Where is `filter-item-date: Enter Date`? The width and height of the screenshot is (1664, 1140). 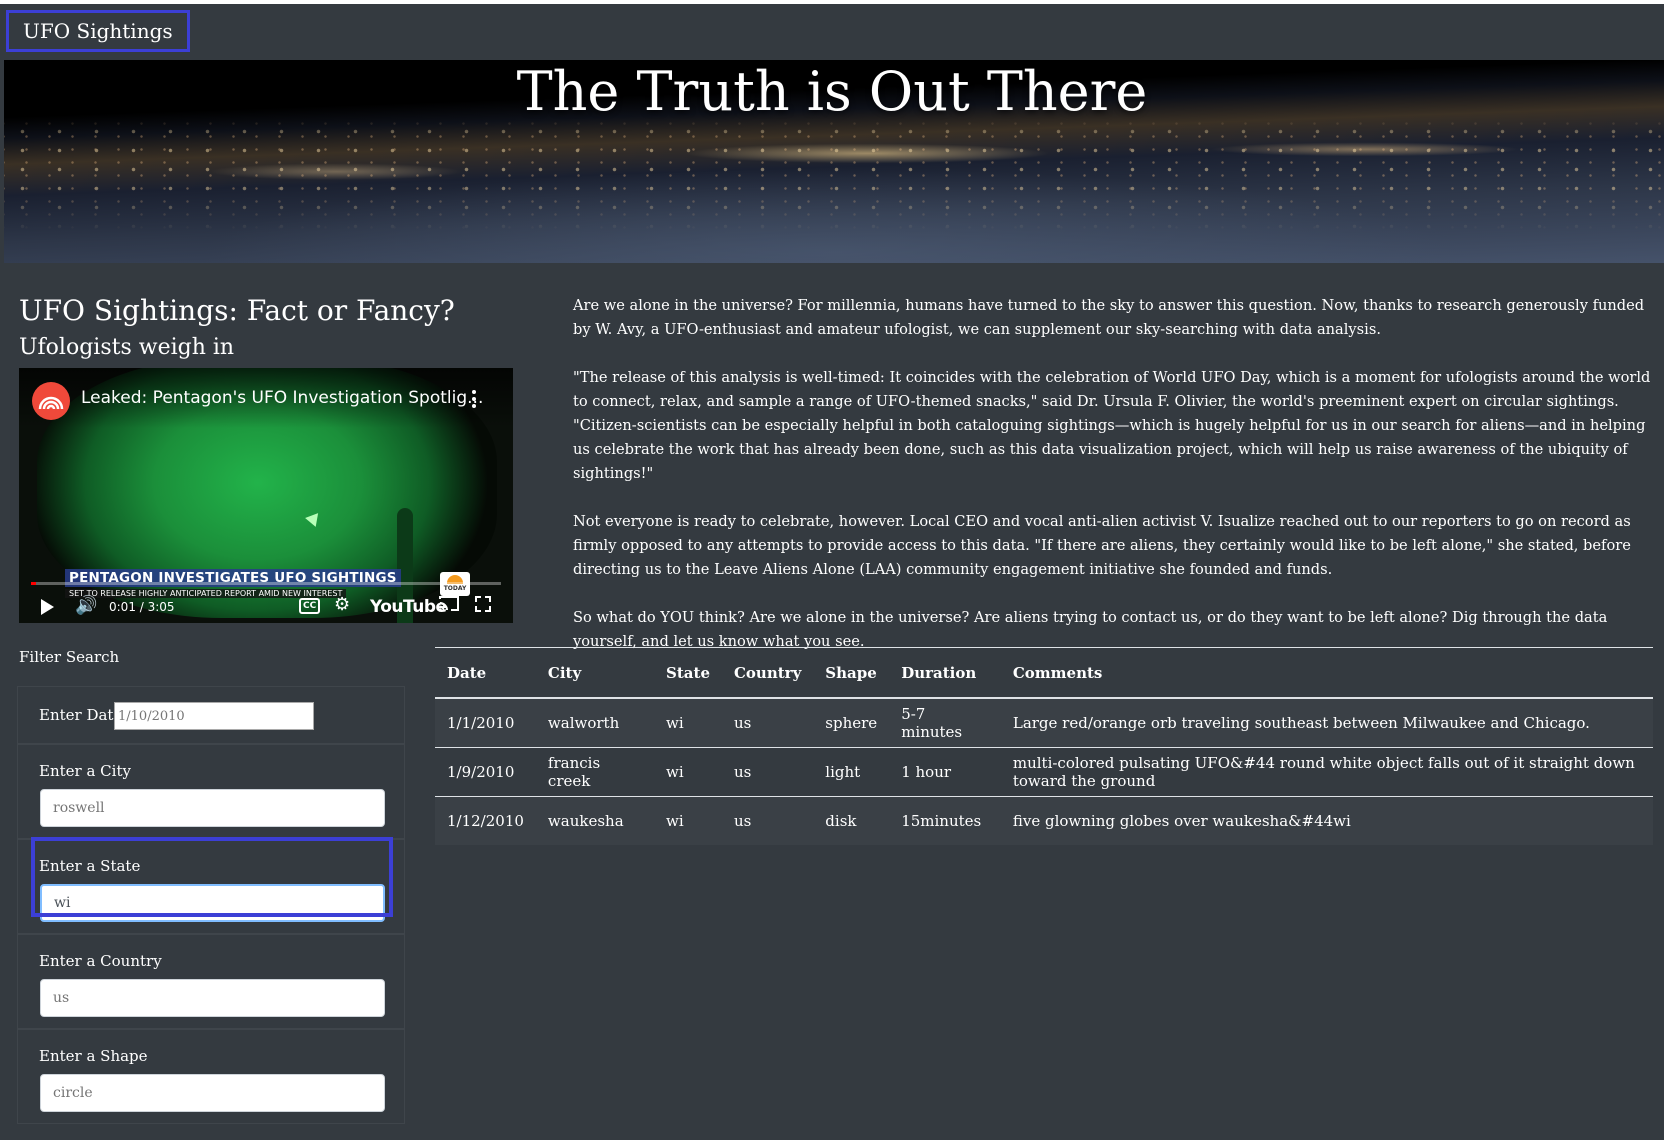 filter-item-date: Enter Date is located at coordinates (211, 715).